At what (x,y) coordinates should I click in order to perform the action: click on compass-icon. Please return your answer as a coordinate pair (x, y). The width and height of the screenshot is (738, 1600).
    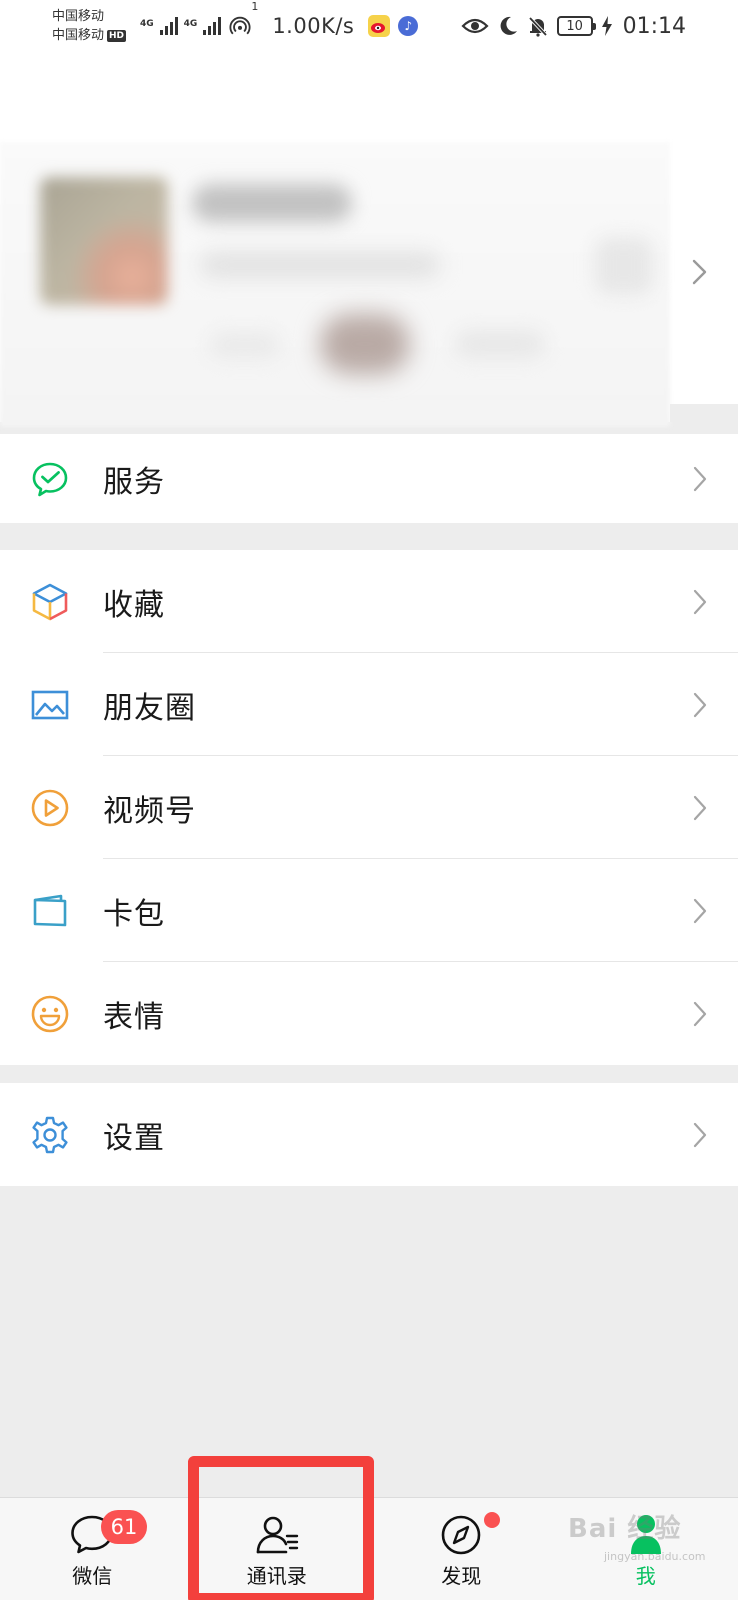
    Looking at the image, I should click on (461, 1535).